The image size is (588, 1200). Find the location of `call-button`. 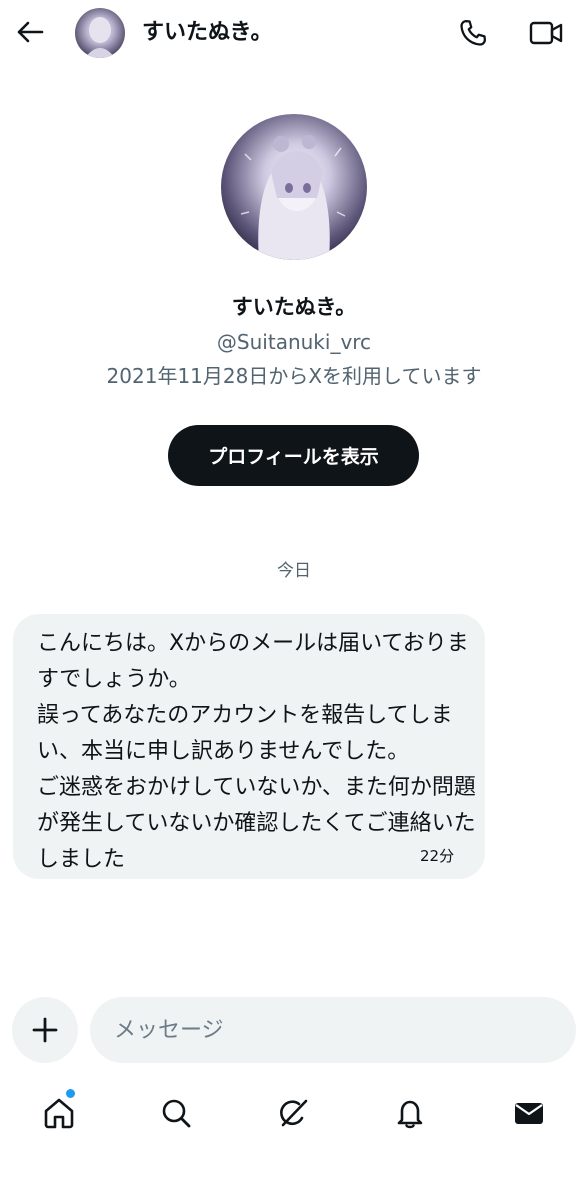

call-button is located at coordinates (473, 33).